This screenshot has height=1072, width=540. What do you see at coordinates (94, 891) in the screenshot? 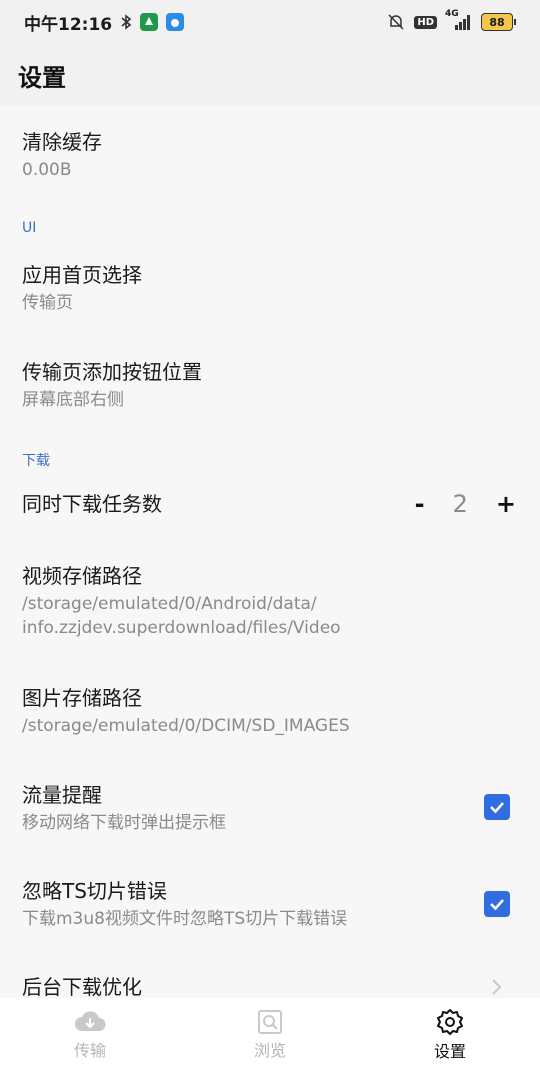
I see `setting-title: 忽略TS切片错误` at bounding box center [94, 891].